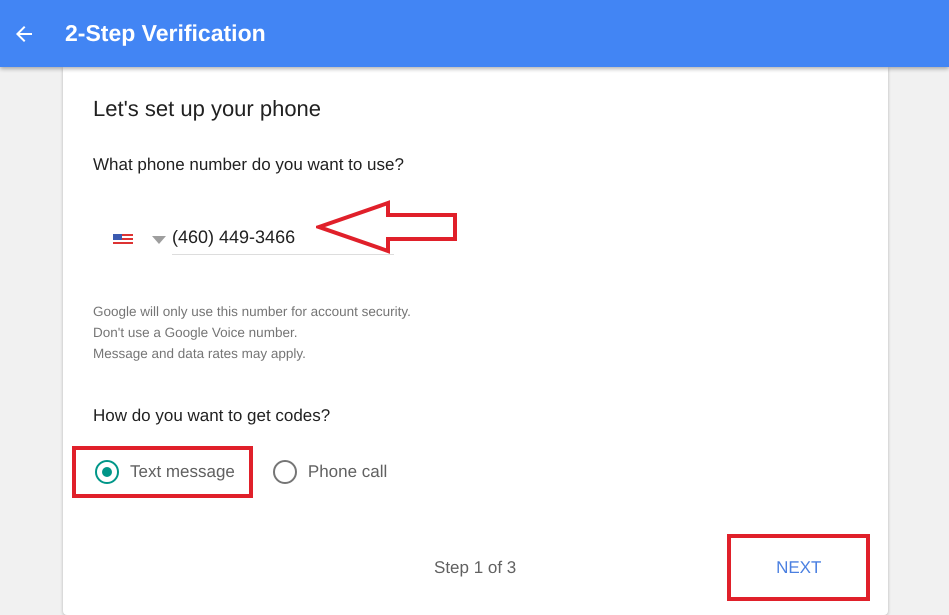 Image resolution: width=949 pixels, height=615 pixels. What do you see at coordinates (249, 165) in the screenshot?
I see `phone-question: What phone number do you want to use?` at bounding box center [249, 165].